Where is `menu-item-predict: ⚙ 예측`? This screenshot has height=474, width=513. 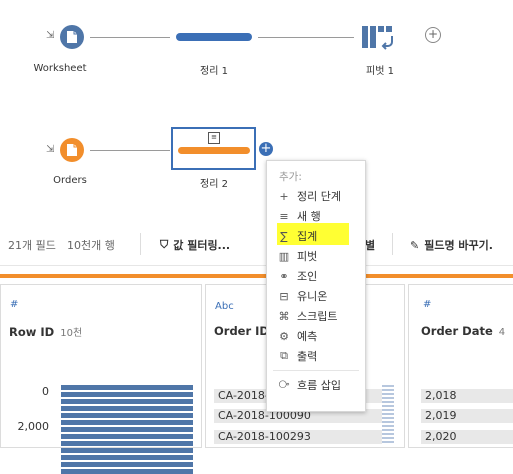 menu-item-predict: ⚙ 예측 is located at coordinates (316, 336).